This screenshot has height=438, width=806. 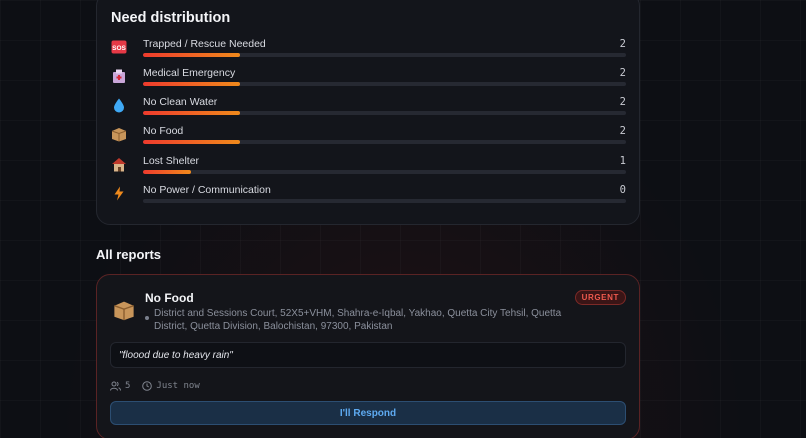 I want to click on location-pin-icon, so click(x=147, y=318).